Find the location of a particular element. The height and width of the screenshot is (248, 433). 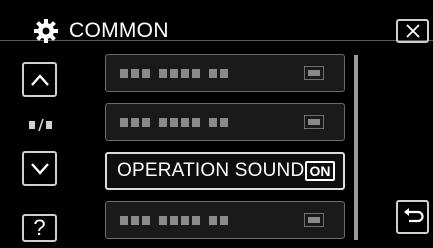

close-button is located at coordinates (412, 31).